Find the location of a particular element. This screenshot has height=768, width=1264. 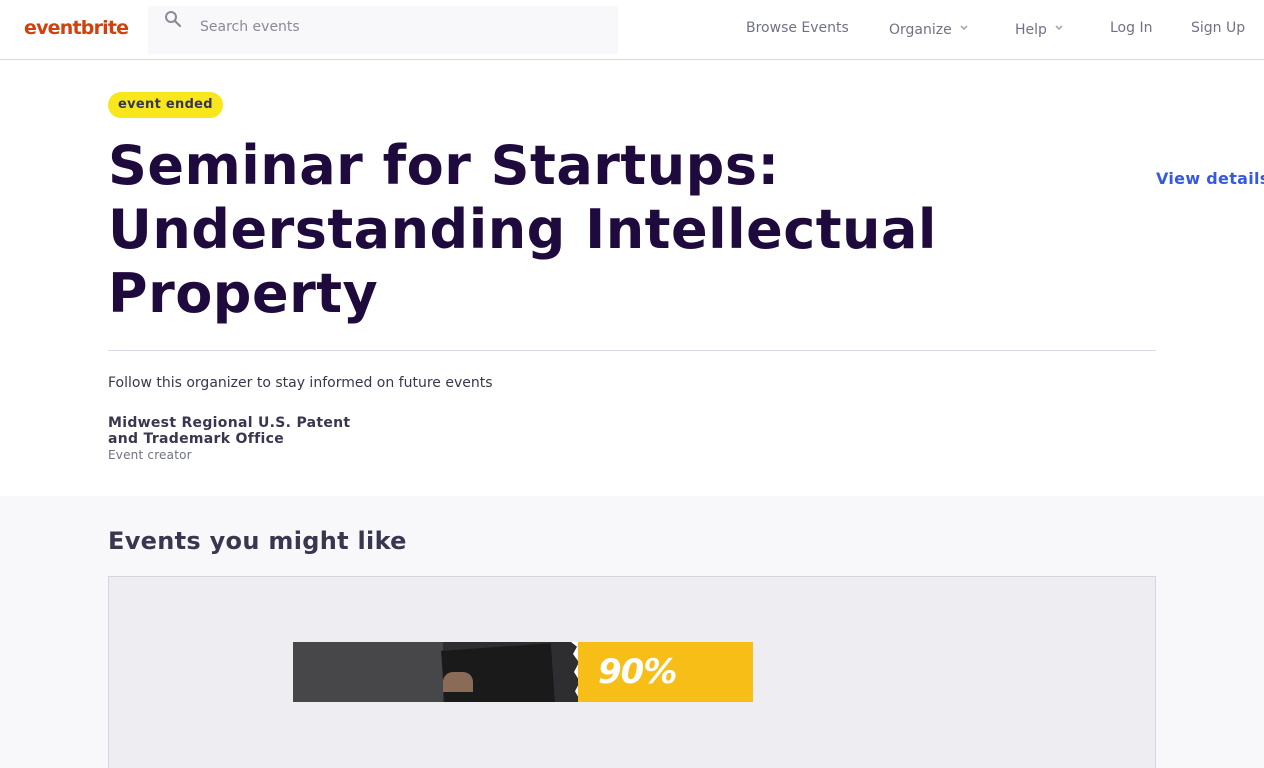

organizer-role: Event creator is located at coordinates (150, 455).